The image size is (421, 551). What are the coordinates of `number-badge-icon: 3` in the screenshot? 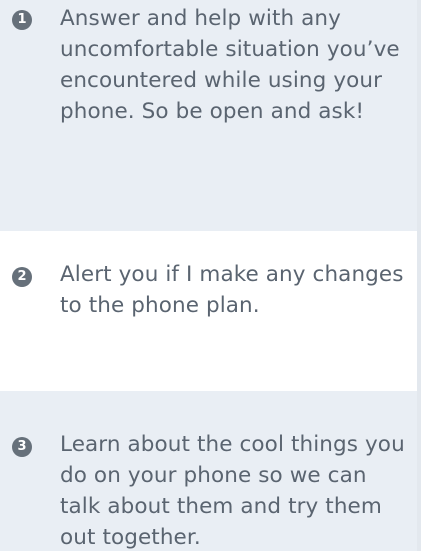 It's located at (22, 447).